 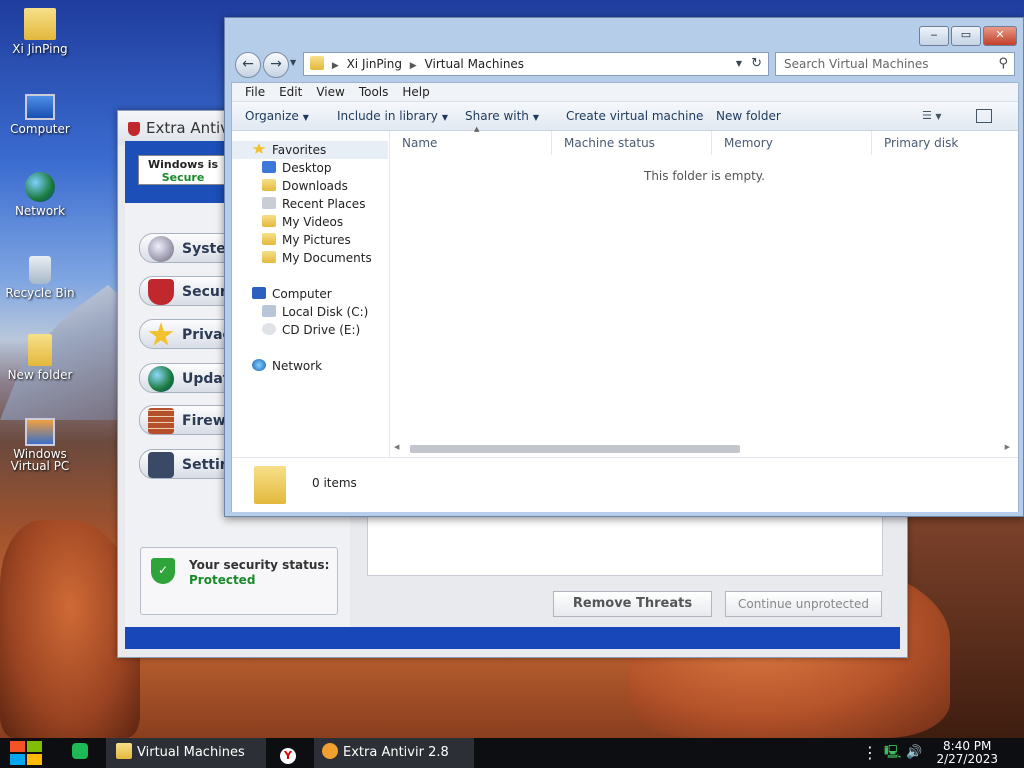 I want to click on preview-pane-icon, so click(x=984, y=116).